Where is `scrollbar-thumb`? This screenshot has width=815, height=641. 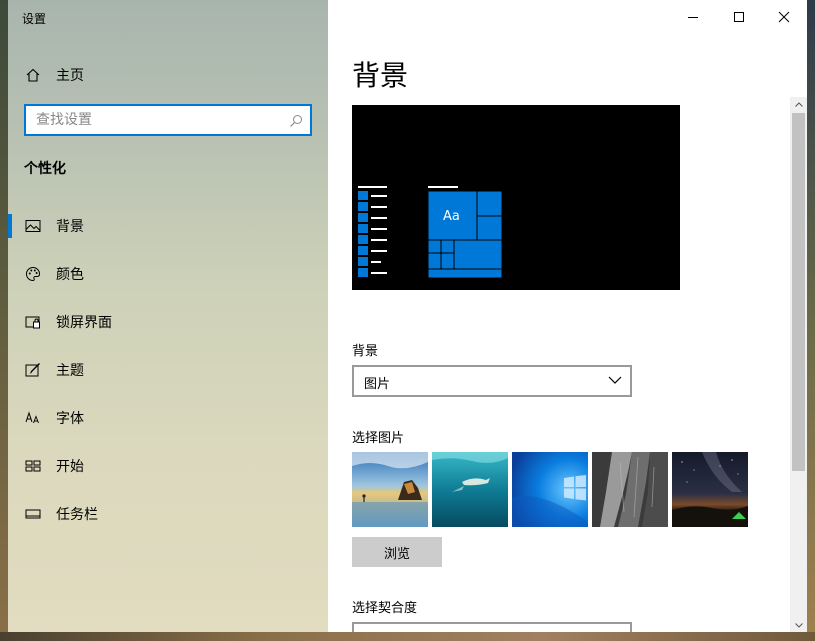
scrollbar-thumb is located at coordinates (798, 292).